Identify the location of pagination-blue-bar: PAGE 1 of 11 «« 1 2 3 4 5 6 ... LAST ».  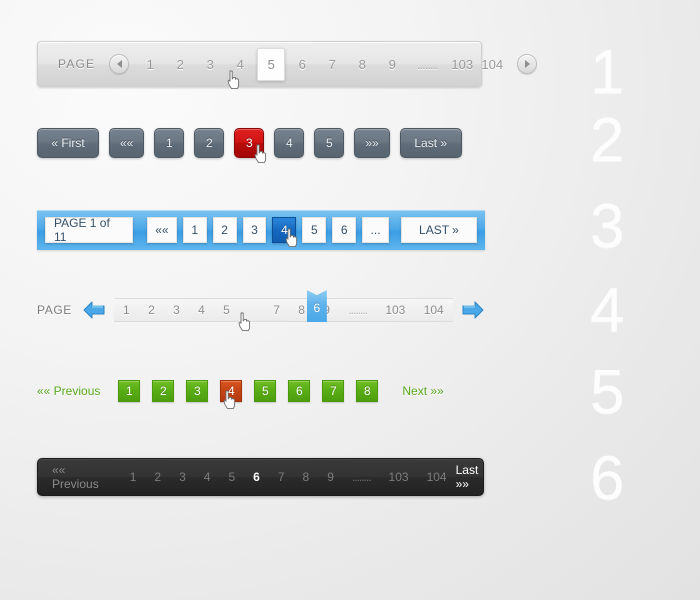
(261, 230).